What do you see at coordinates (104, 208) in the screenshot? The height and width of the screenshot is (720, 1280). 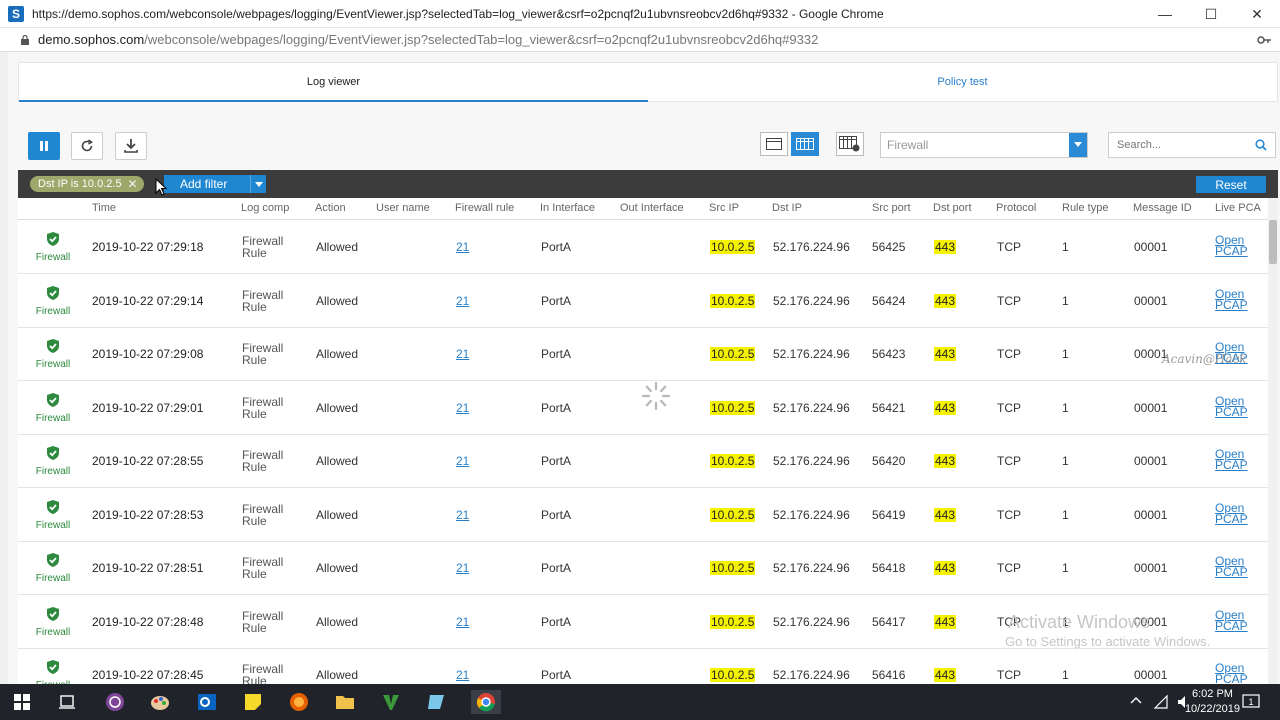 I see `column-header-time: Time` at bounding box center [104, 208].